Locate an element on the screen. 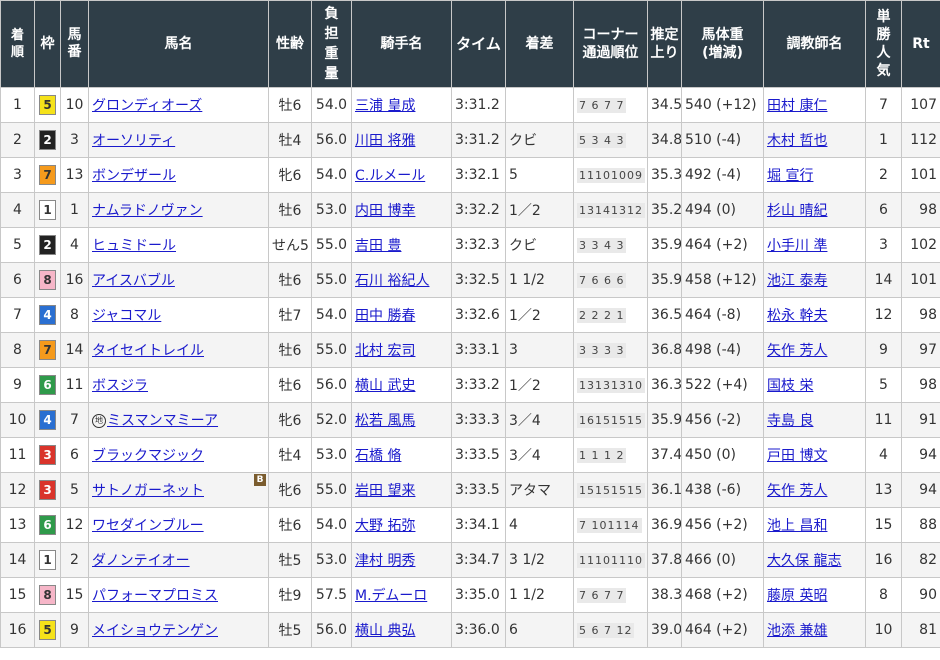 The width and height of the screenshot is (940, 660). trainer-link: 大久保 龍志 is located at coordinates (804, 561).